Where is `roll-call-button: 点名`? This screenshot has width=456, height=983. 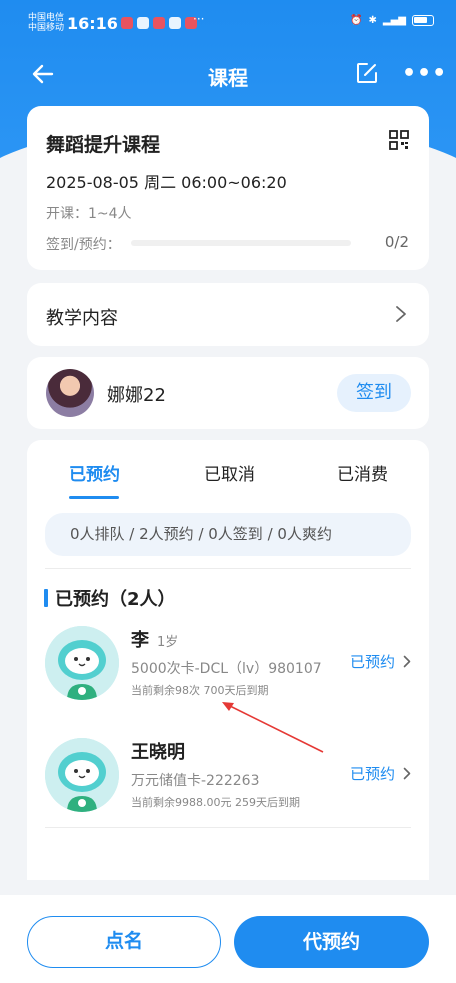 roll-call-button: 点名 is located at coordinates (124, 942).